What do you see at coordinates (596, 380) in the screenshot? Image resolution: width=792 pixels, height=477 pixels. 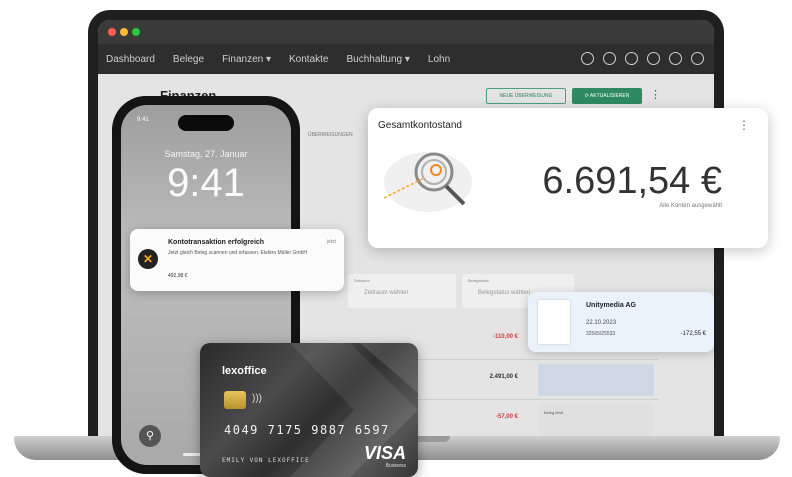 I see `row-status-cell` at bounding box center [596, 380].